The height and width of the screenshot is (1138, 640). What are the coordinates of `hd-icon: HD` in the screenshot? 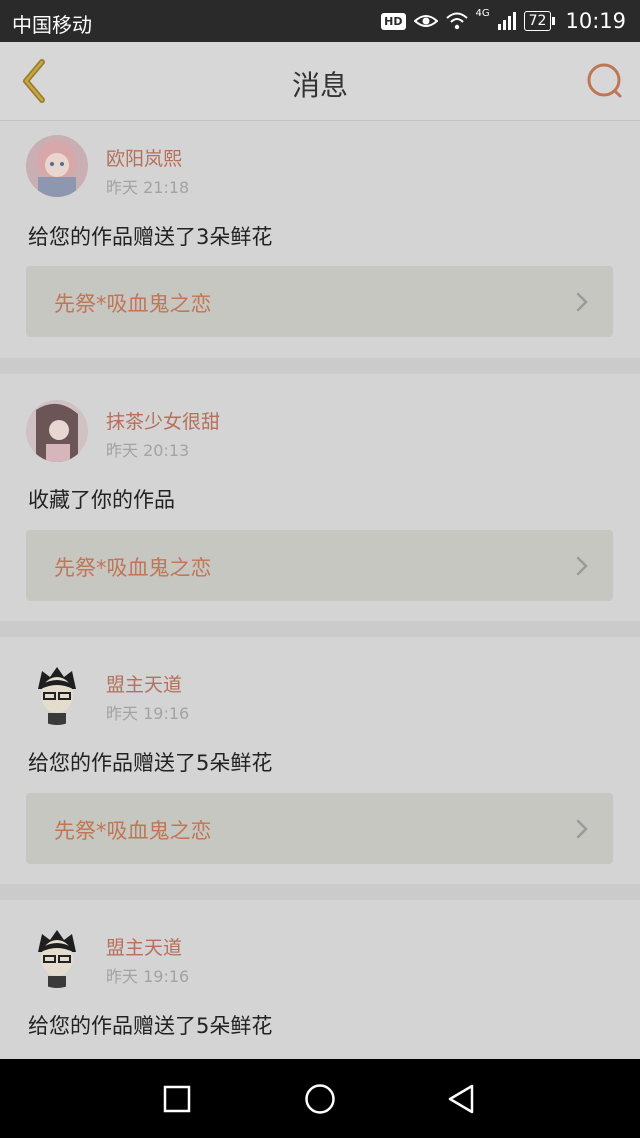 It's located at (393, 21).